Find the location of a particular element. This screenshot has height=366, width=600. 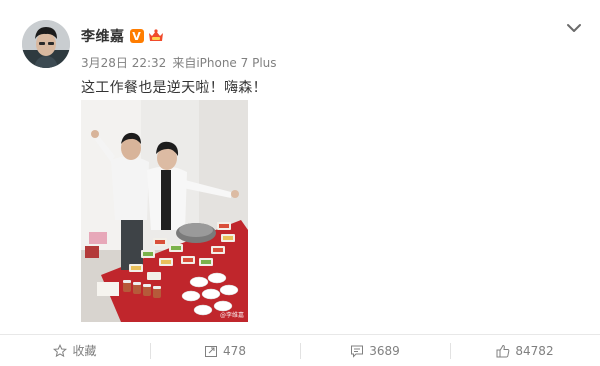

avatar-image is located at coordinates (46, 44).